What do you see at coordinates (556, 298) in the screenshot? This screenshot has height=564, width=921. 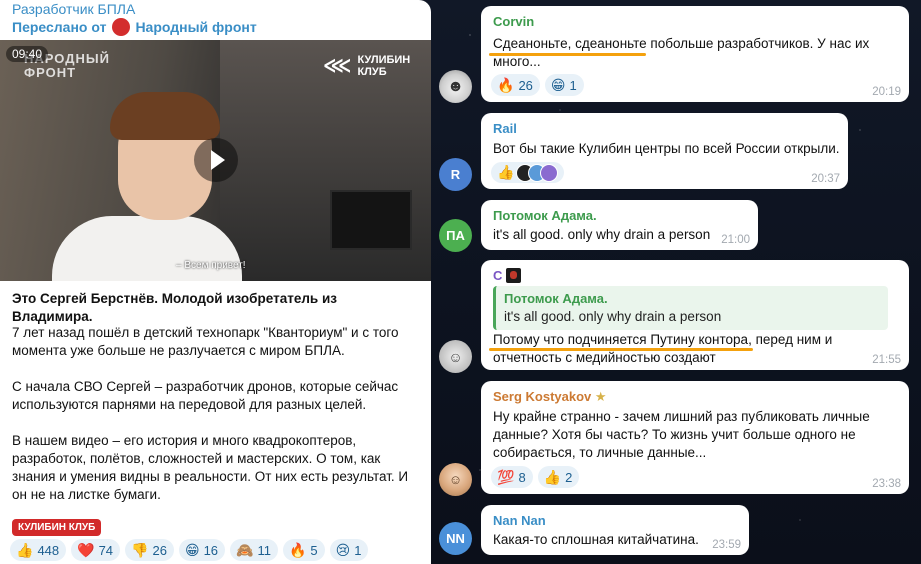 I see `quote-sender: Потомок Адама.` at bounding box center [556, 298].